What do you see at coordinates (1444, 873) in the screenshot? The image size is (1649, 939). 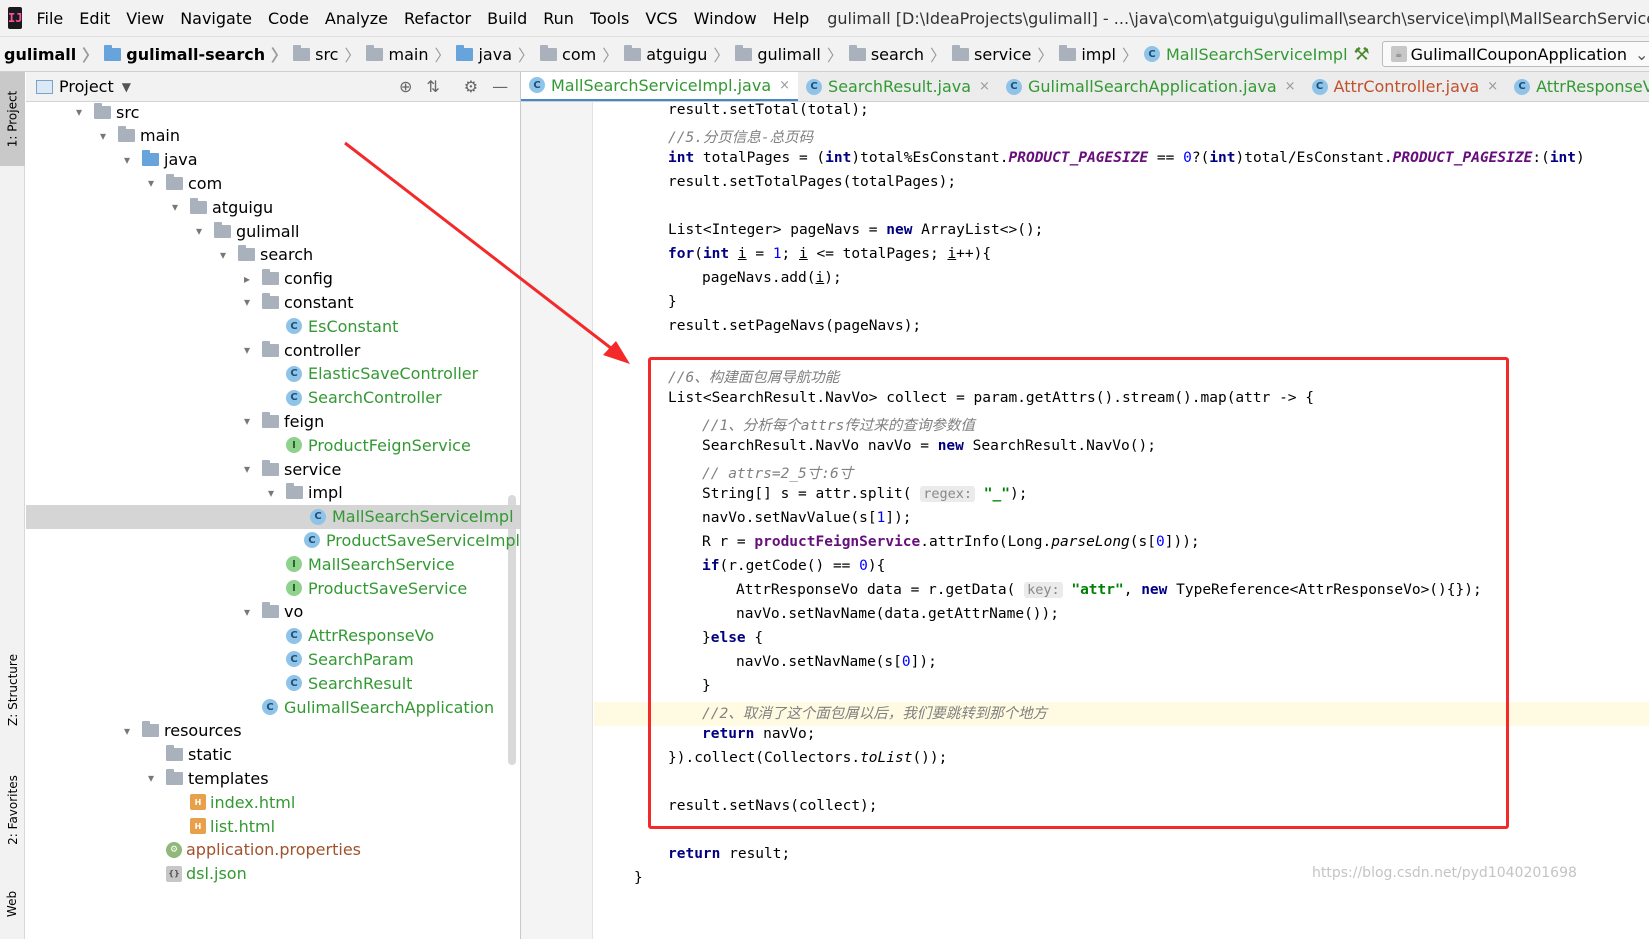 I see `watermark: https://blog.csdn.net/pyd1040201698` at bounding box center [1444, 873].